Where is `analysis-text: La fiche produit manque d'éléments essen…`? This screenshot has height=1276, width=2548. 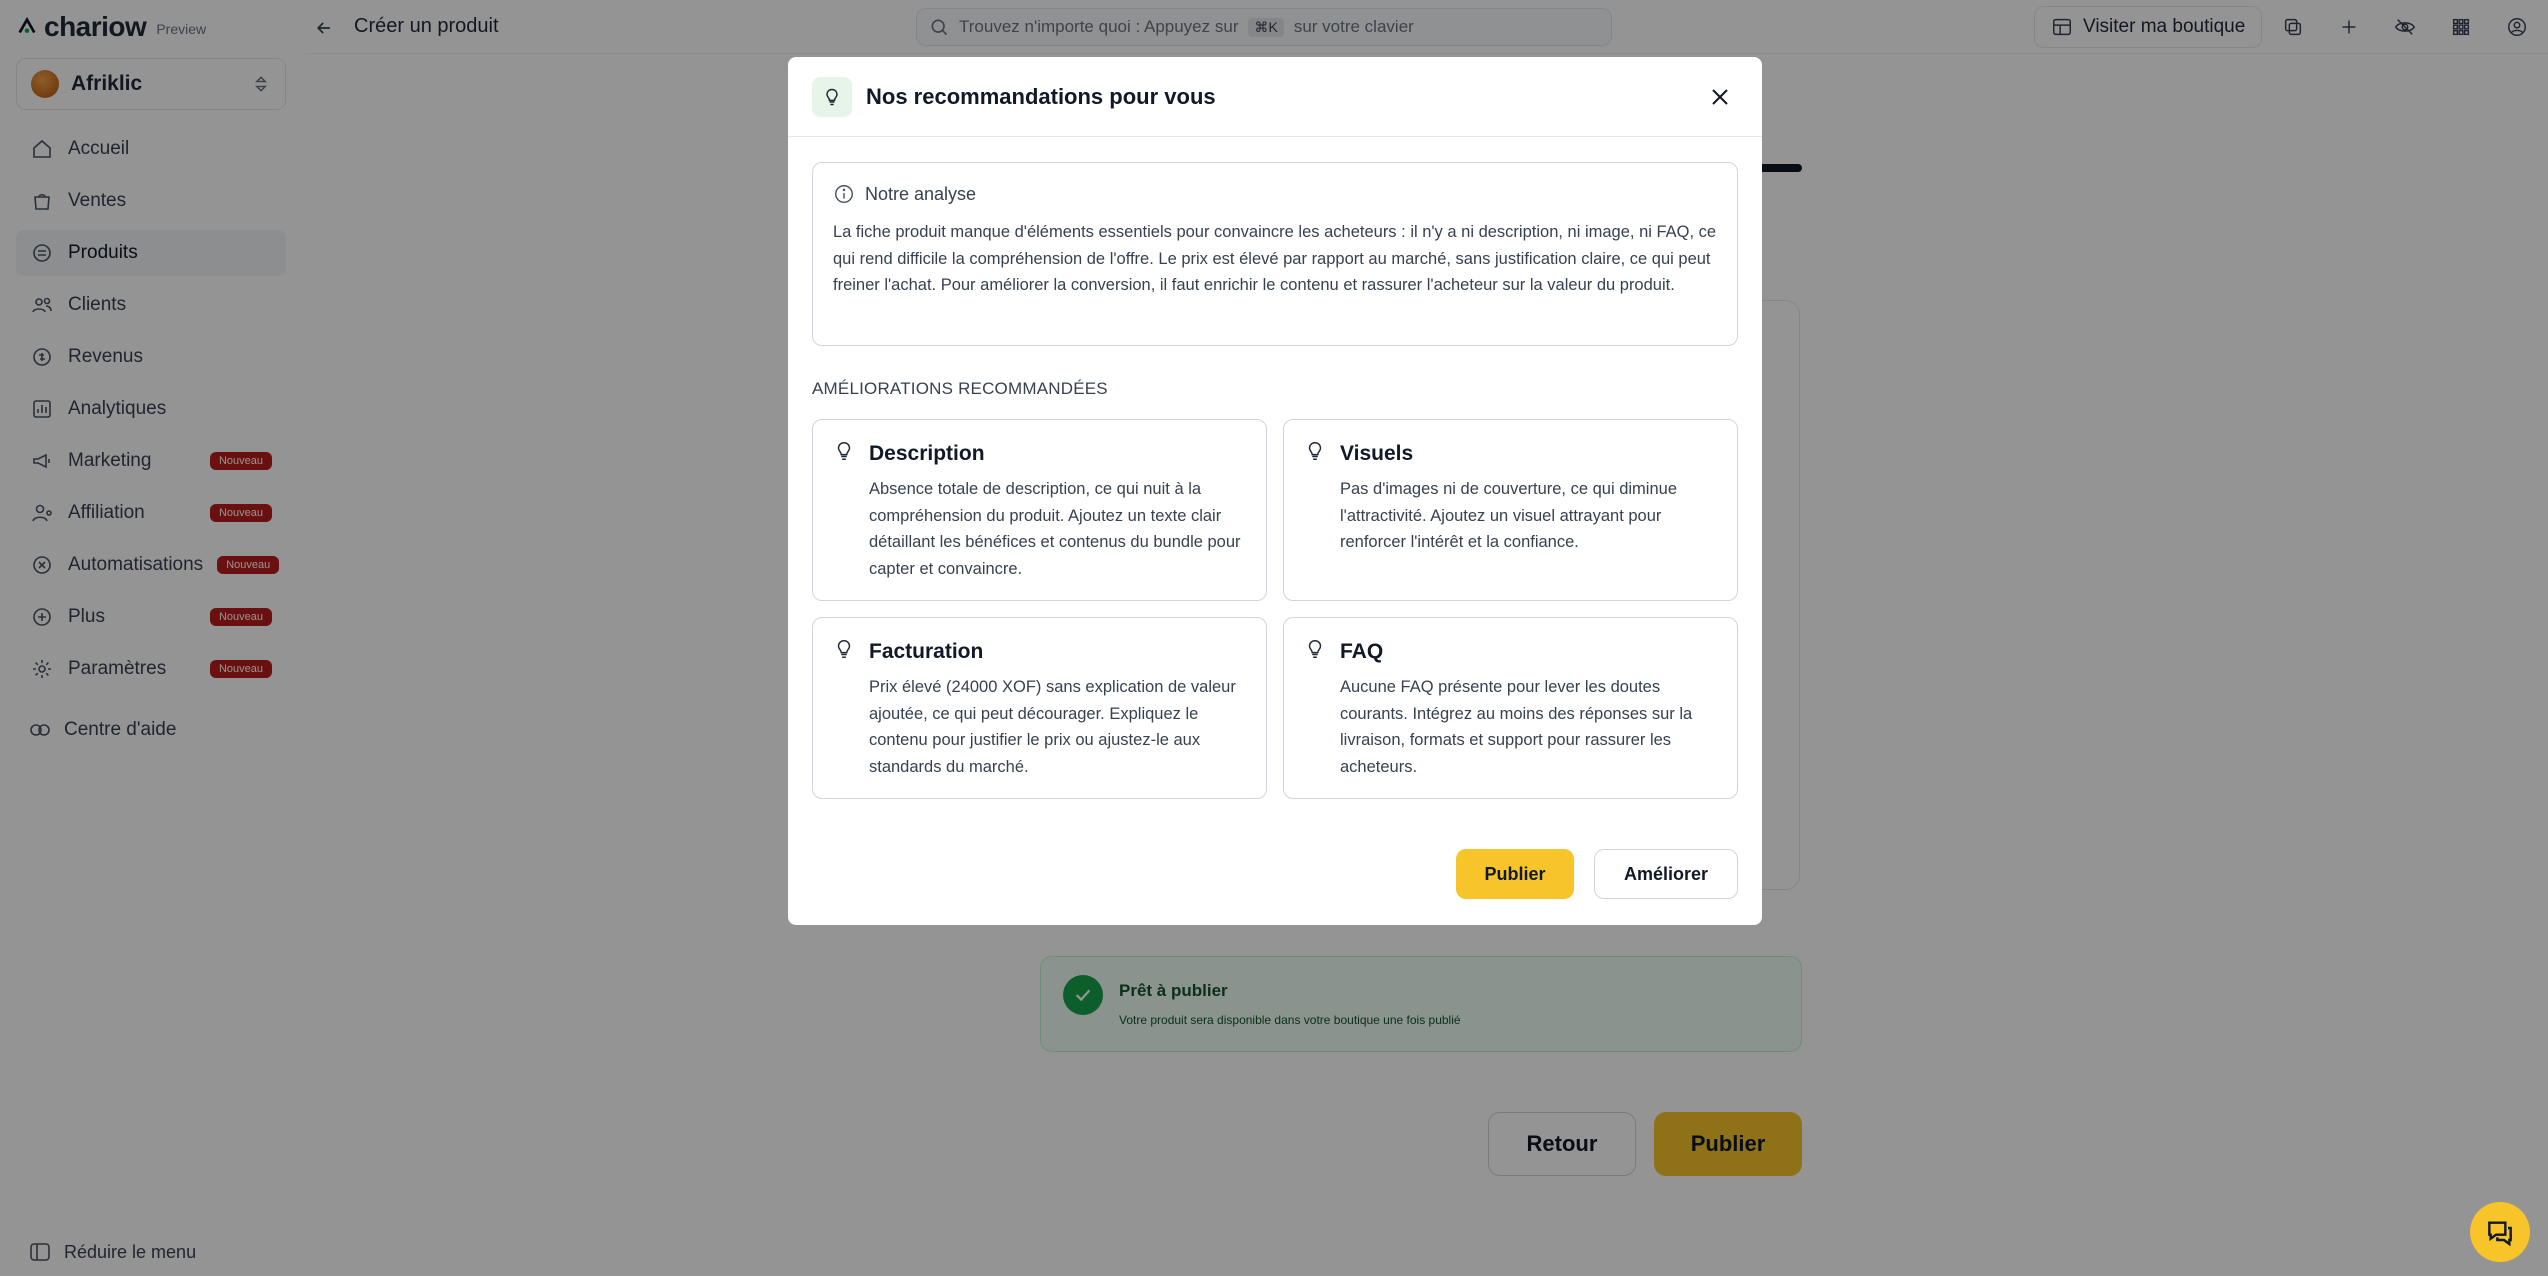 analysis-text: La fiche produit manque d'éléments essen… is located at coordinates (1275, 258).